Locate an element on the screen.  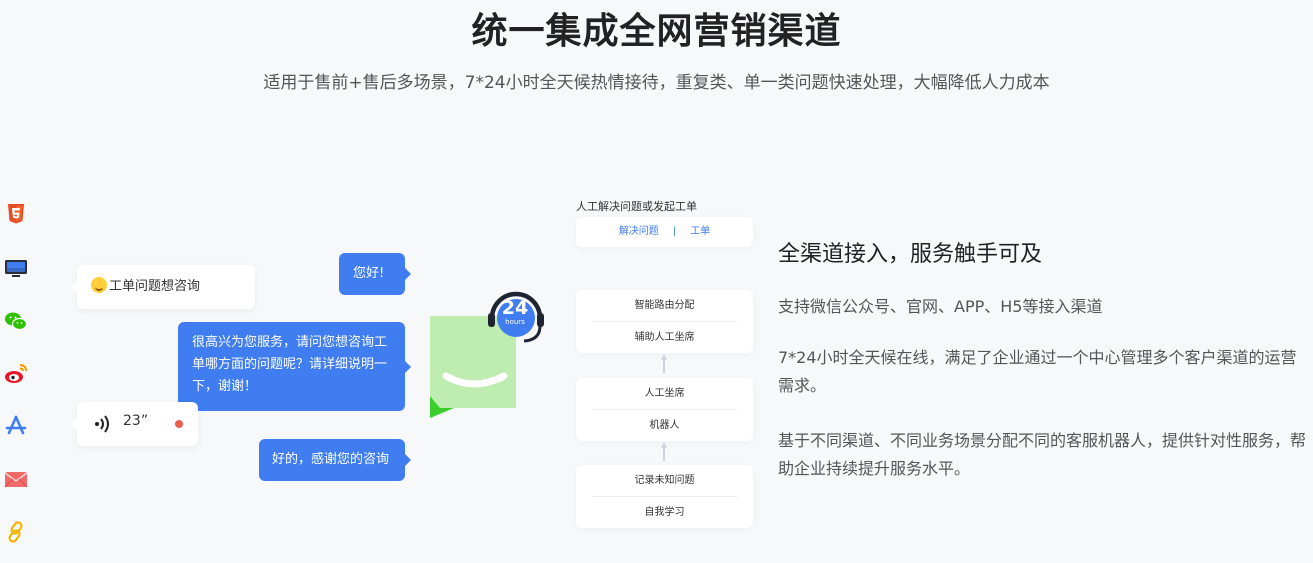
feature-title: 全渠道接入，服务触手可及 is located at coordinates (910, 254).